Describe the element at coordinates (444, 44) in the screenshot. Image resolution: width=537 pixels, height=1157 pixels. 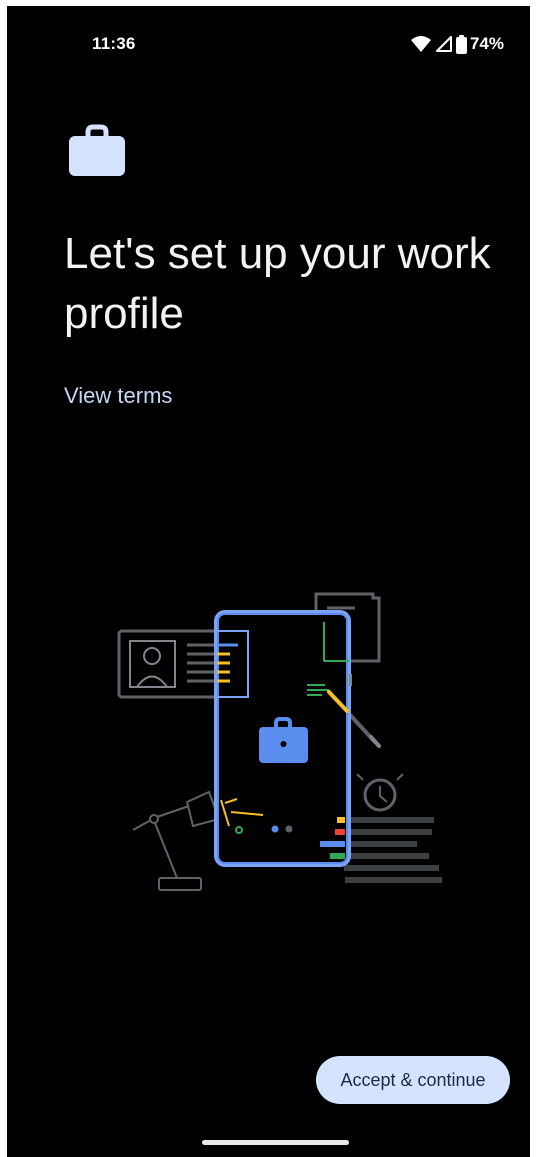
I see `cellular-signal-icon` at that location.